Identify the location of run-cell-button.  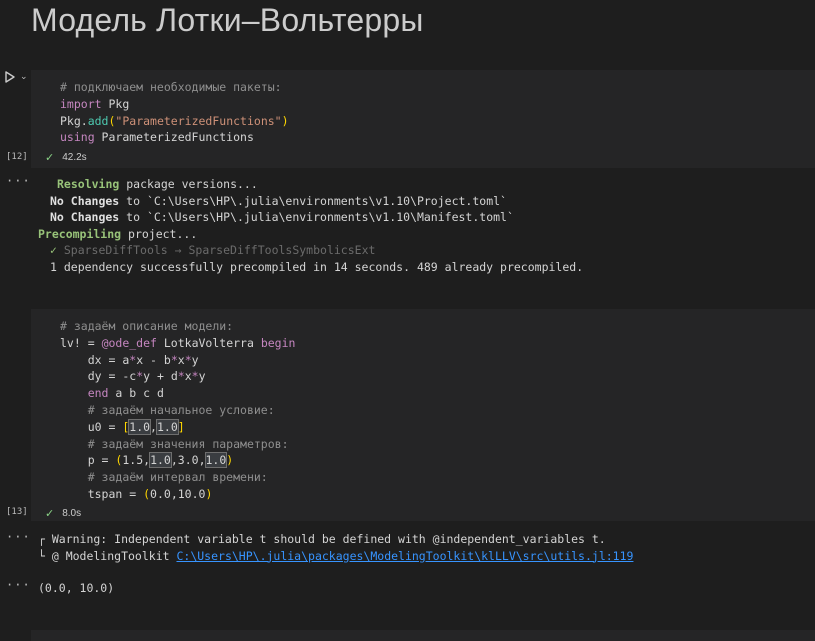
(10, 77).